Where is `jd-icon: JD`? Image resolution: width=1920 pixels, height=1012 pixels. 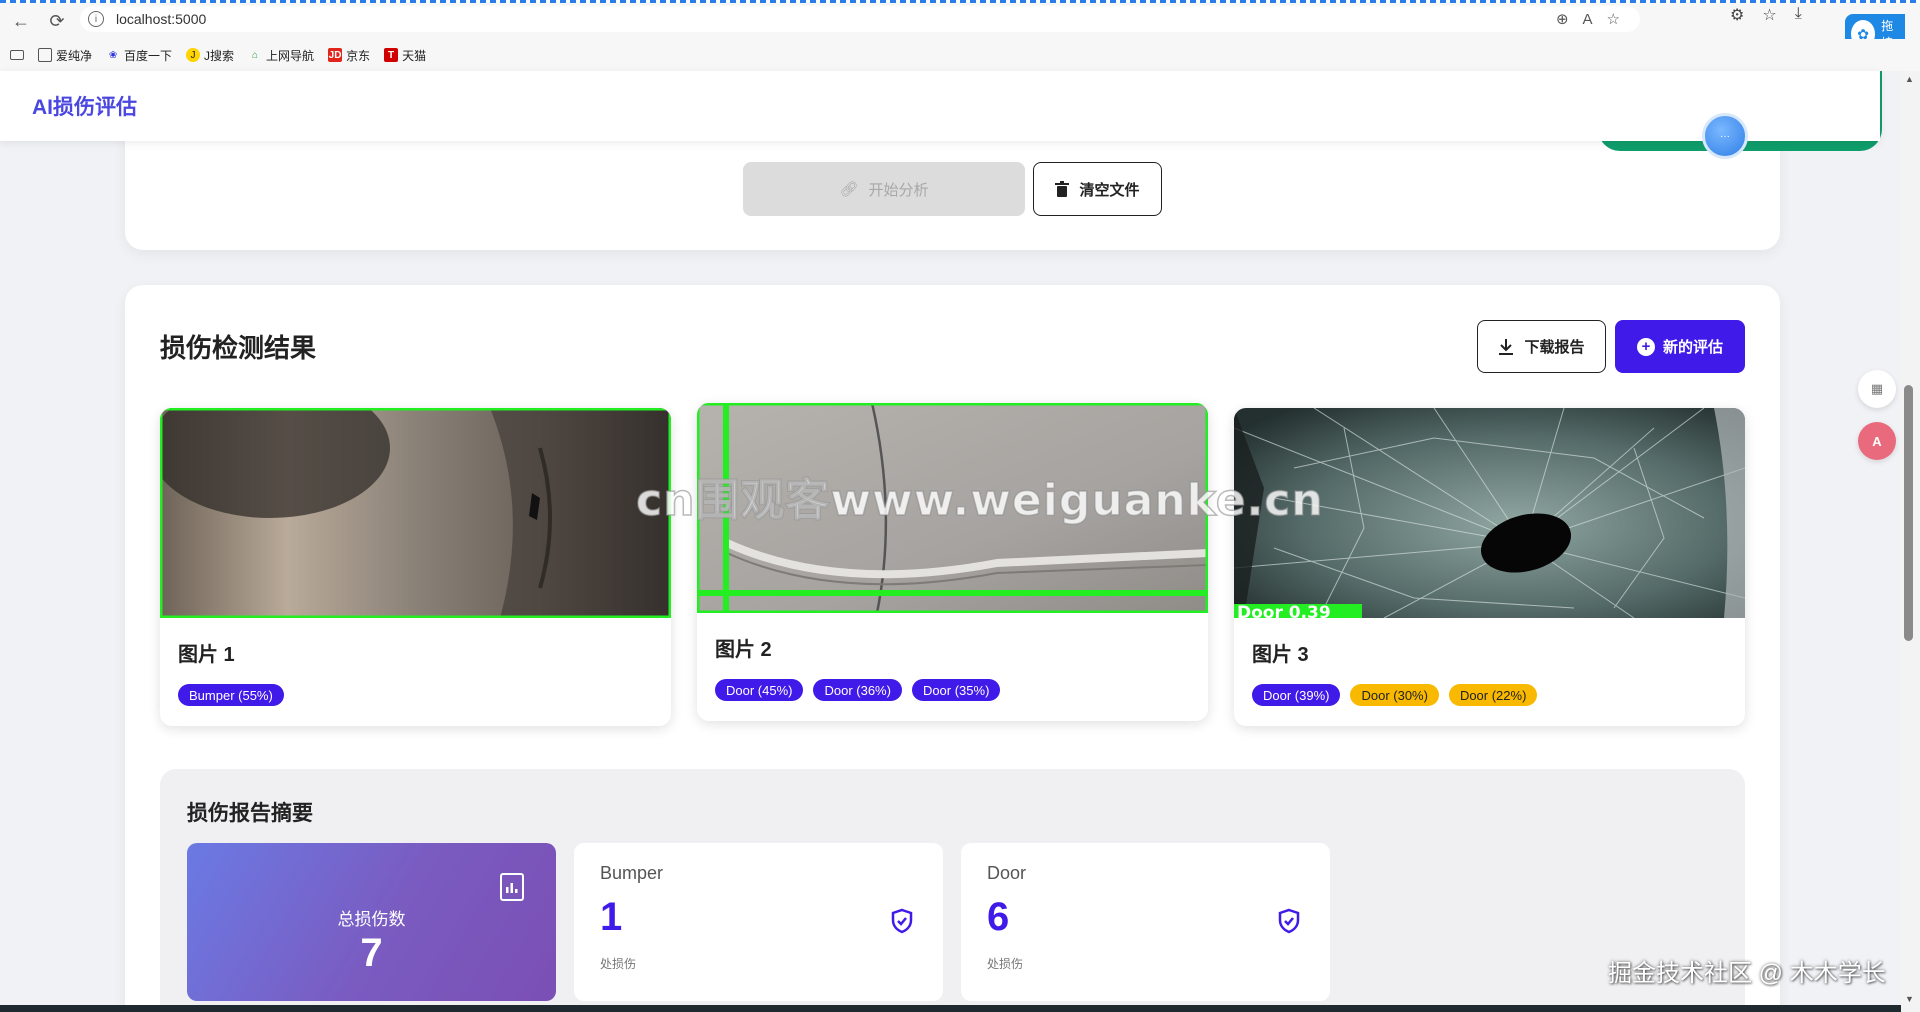
jd-icon: JD is located at coordinates (335, 55).